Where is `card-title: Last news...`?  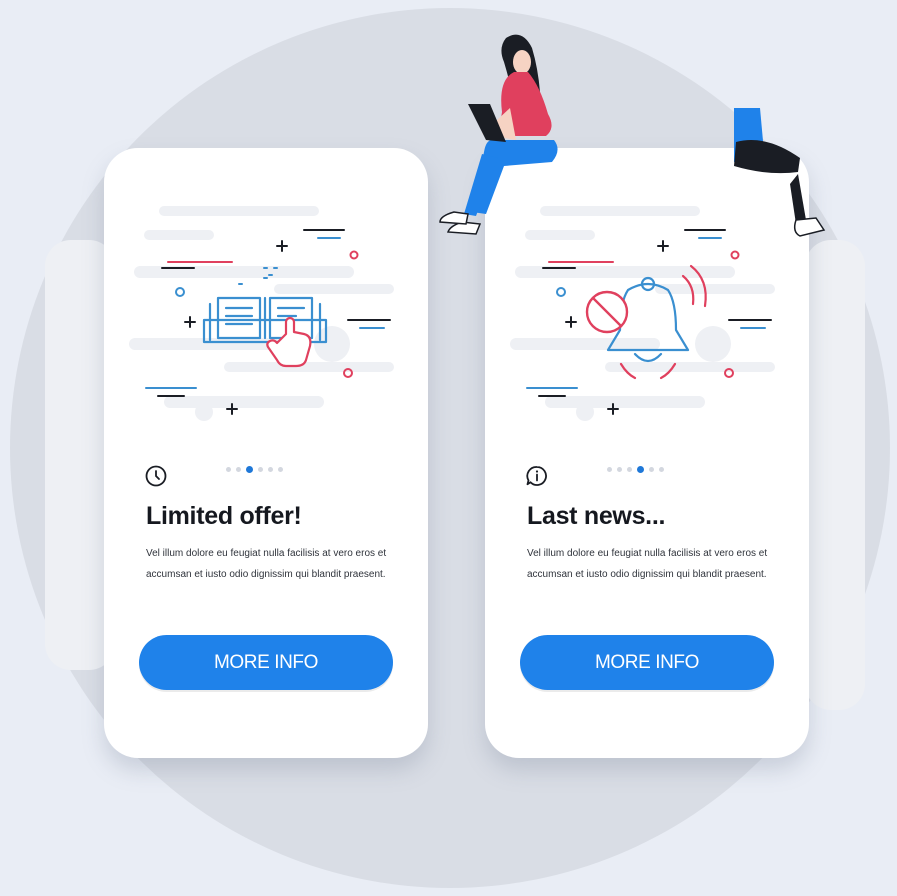
card-title: Last news... is located at coordinates (596, 516).